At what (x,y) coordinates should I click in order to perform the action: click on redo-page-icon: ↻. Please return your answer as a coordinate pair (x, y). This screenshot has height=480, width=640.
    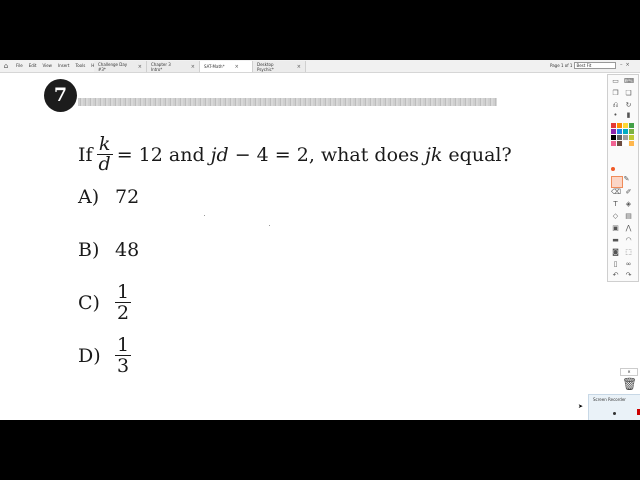
    Looking at the image, I should click on (628, 105).